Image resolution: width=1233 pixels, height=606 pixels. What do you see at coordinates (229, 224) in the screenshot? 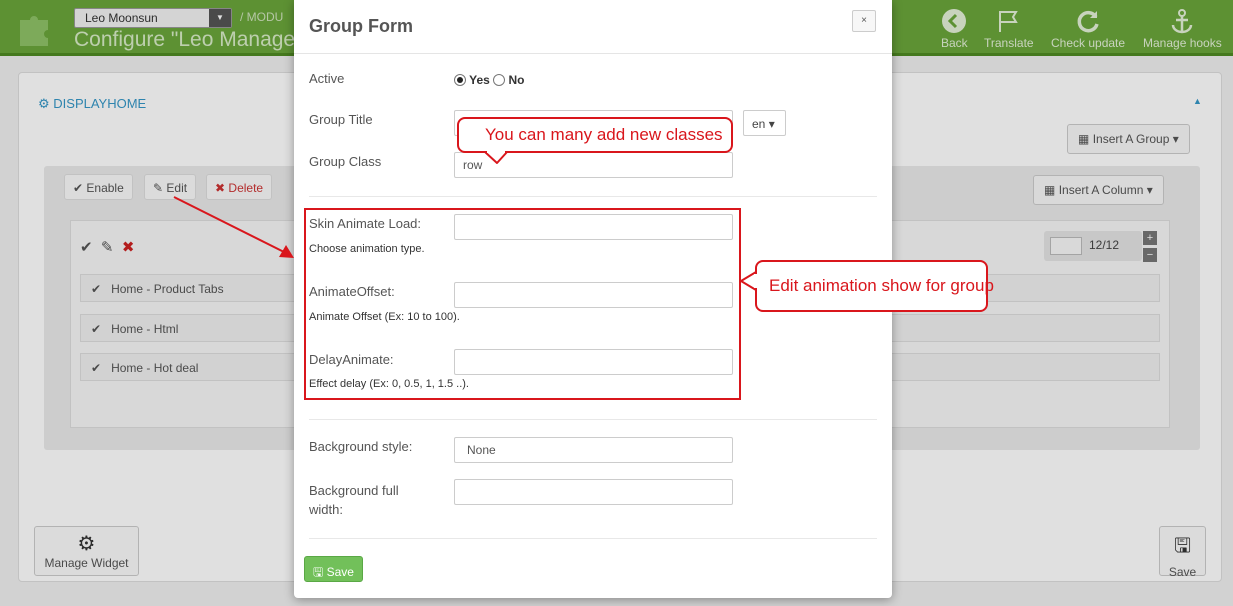
I see `arrow-line` at bounding box center [229, 224].